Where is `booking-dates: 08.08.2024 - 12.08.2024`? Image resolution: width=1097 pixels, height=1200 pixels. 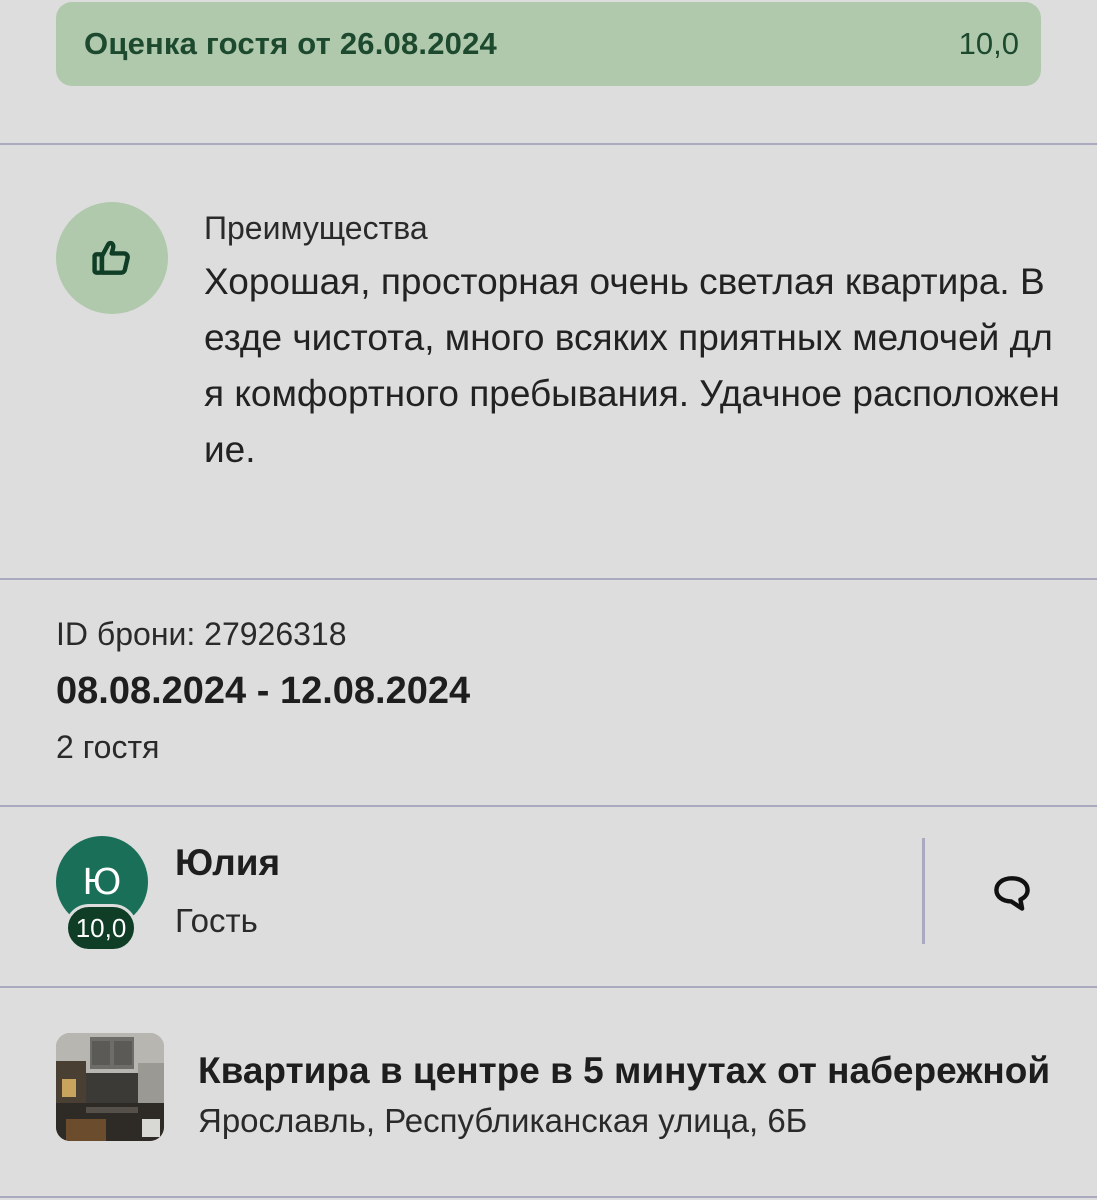 booking-dates: 08.08.2024 - 12.08.2024 is located at coordinates (263, 691).